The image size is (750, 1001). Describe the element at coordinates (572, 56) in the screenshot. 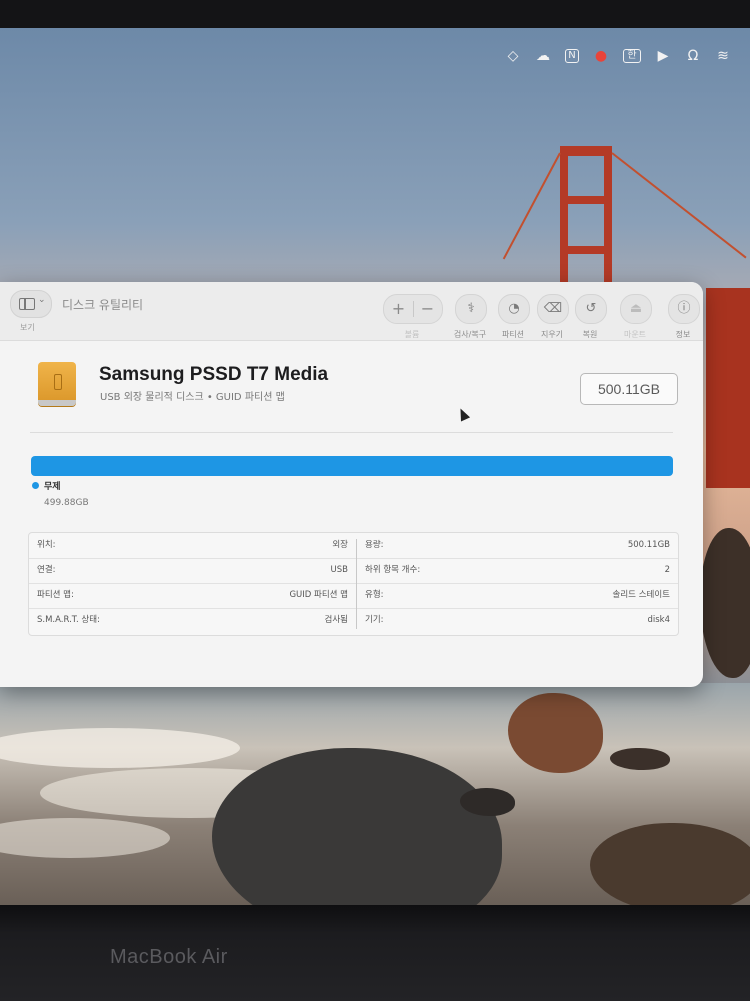

I see `notion-icon: N` at that location.